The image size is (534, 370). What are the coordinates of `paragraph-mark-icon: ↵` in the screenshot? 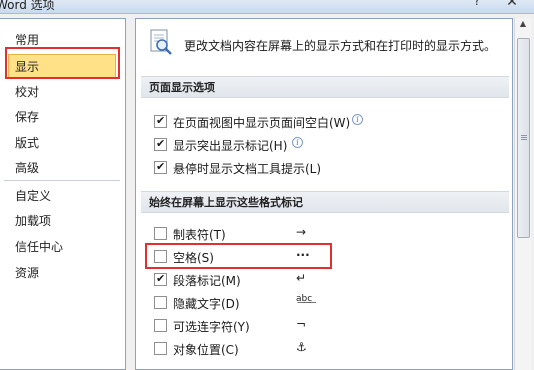 It's located at (301, 278).